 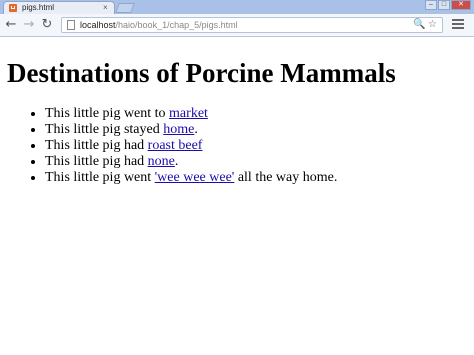 What do you see at coordinates (38, 7) in the screenshot?
I see `tab-title: pigs.html` at bounding box center [38, 7].